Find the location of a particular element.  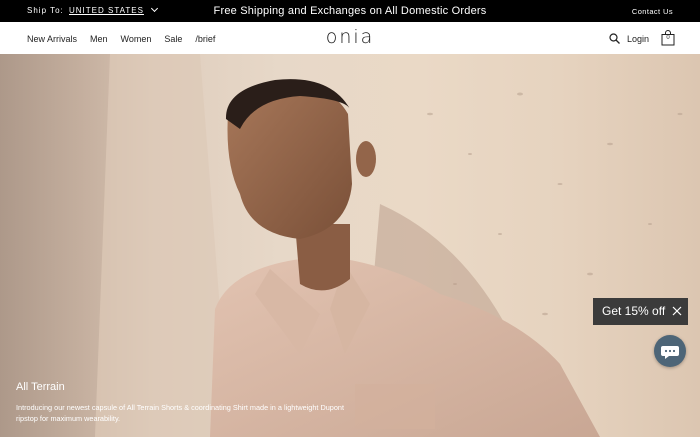

close-icon is located at coordinates (677, 311).